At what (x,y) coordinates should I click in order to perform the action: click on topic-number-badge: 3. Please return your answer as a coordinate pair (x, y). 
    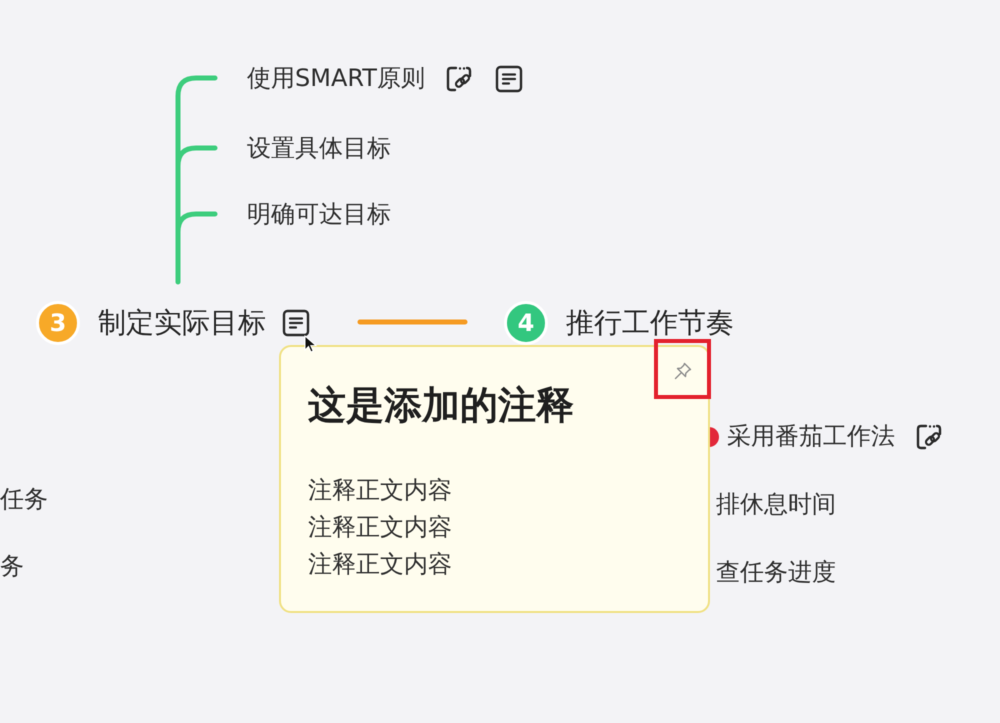
    Looking at the image, I should click on (58, 323).